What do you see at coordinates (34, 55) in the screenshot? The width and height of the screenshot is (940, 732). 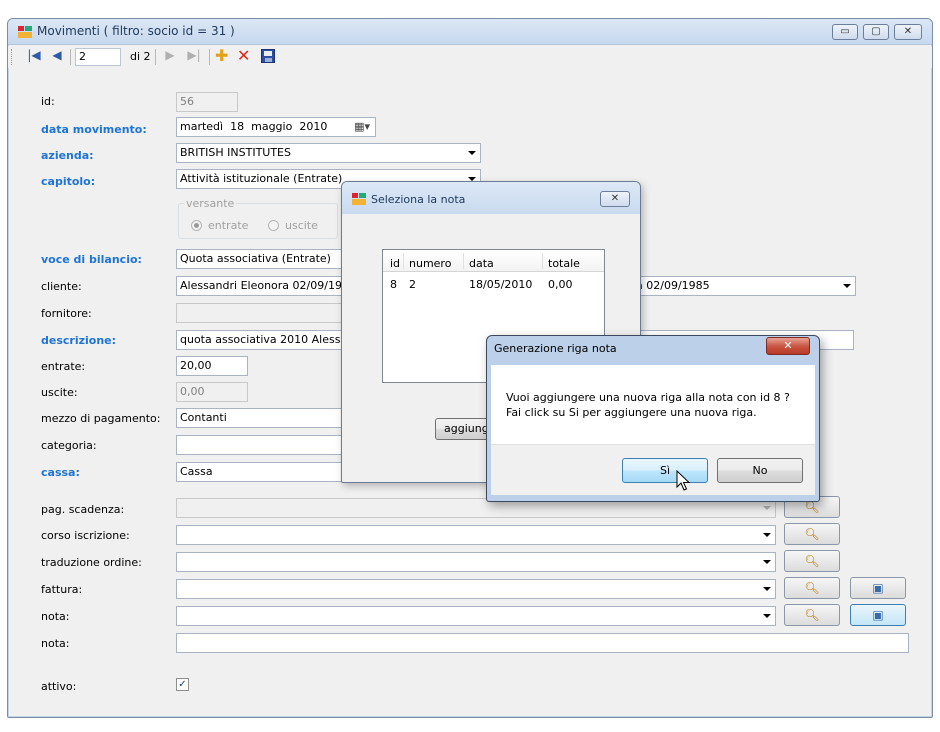 I see `first-icon: |◀` at bounding box center [34, 55].